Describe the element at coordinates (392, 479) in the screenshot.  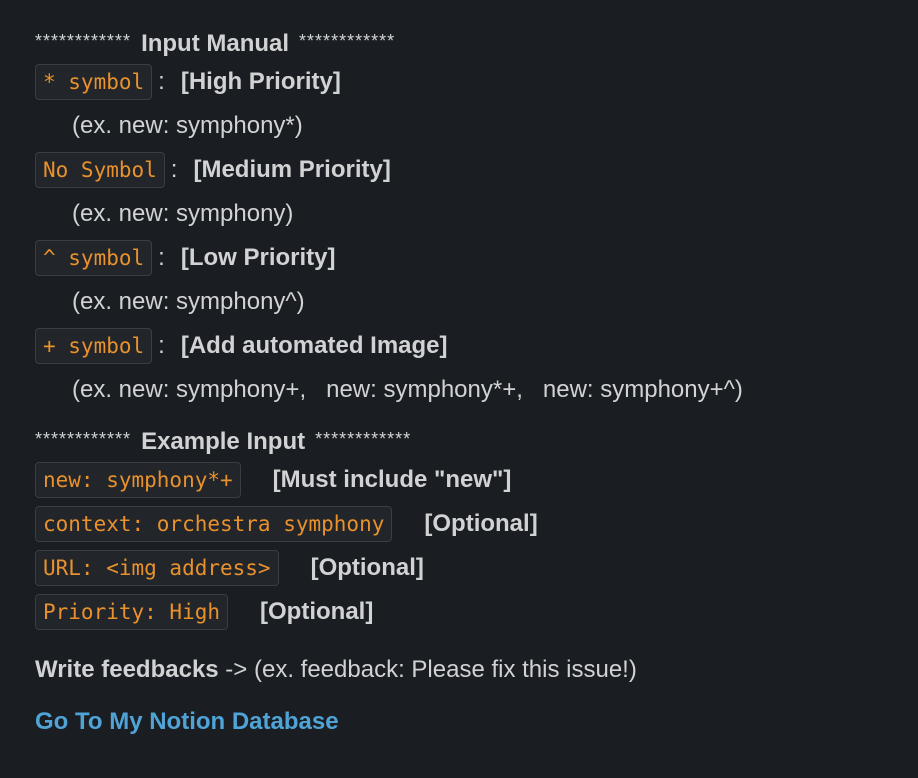
I see `example-label: [Must include "new"]` at that location.